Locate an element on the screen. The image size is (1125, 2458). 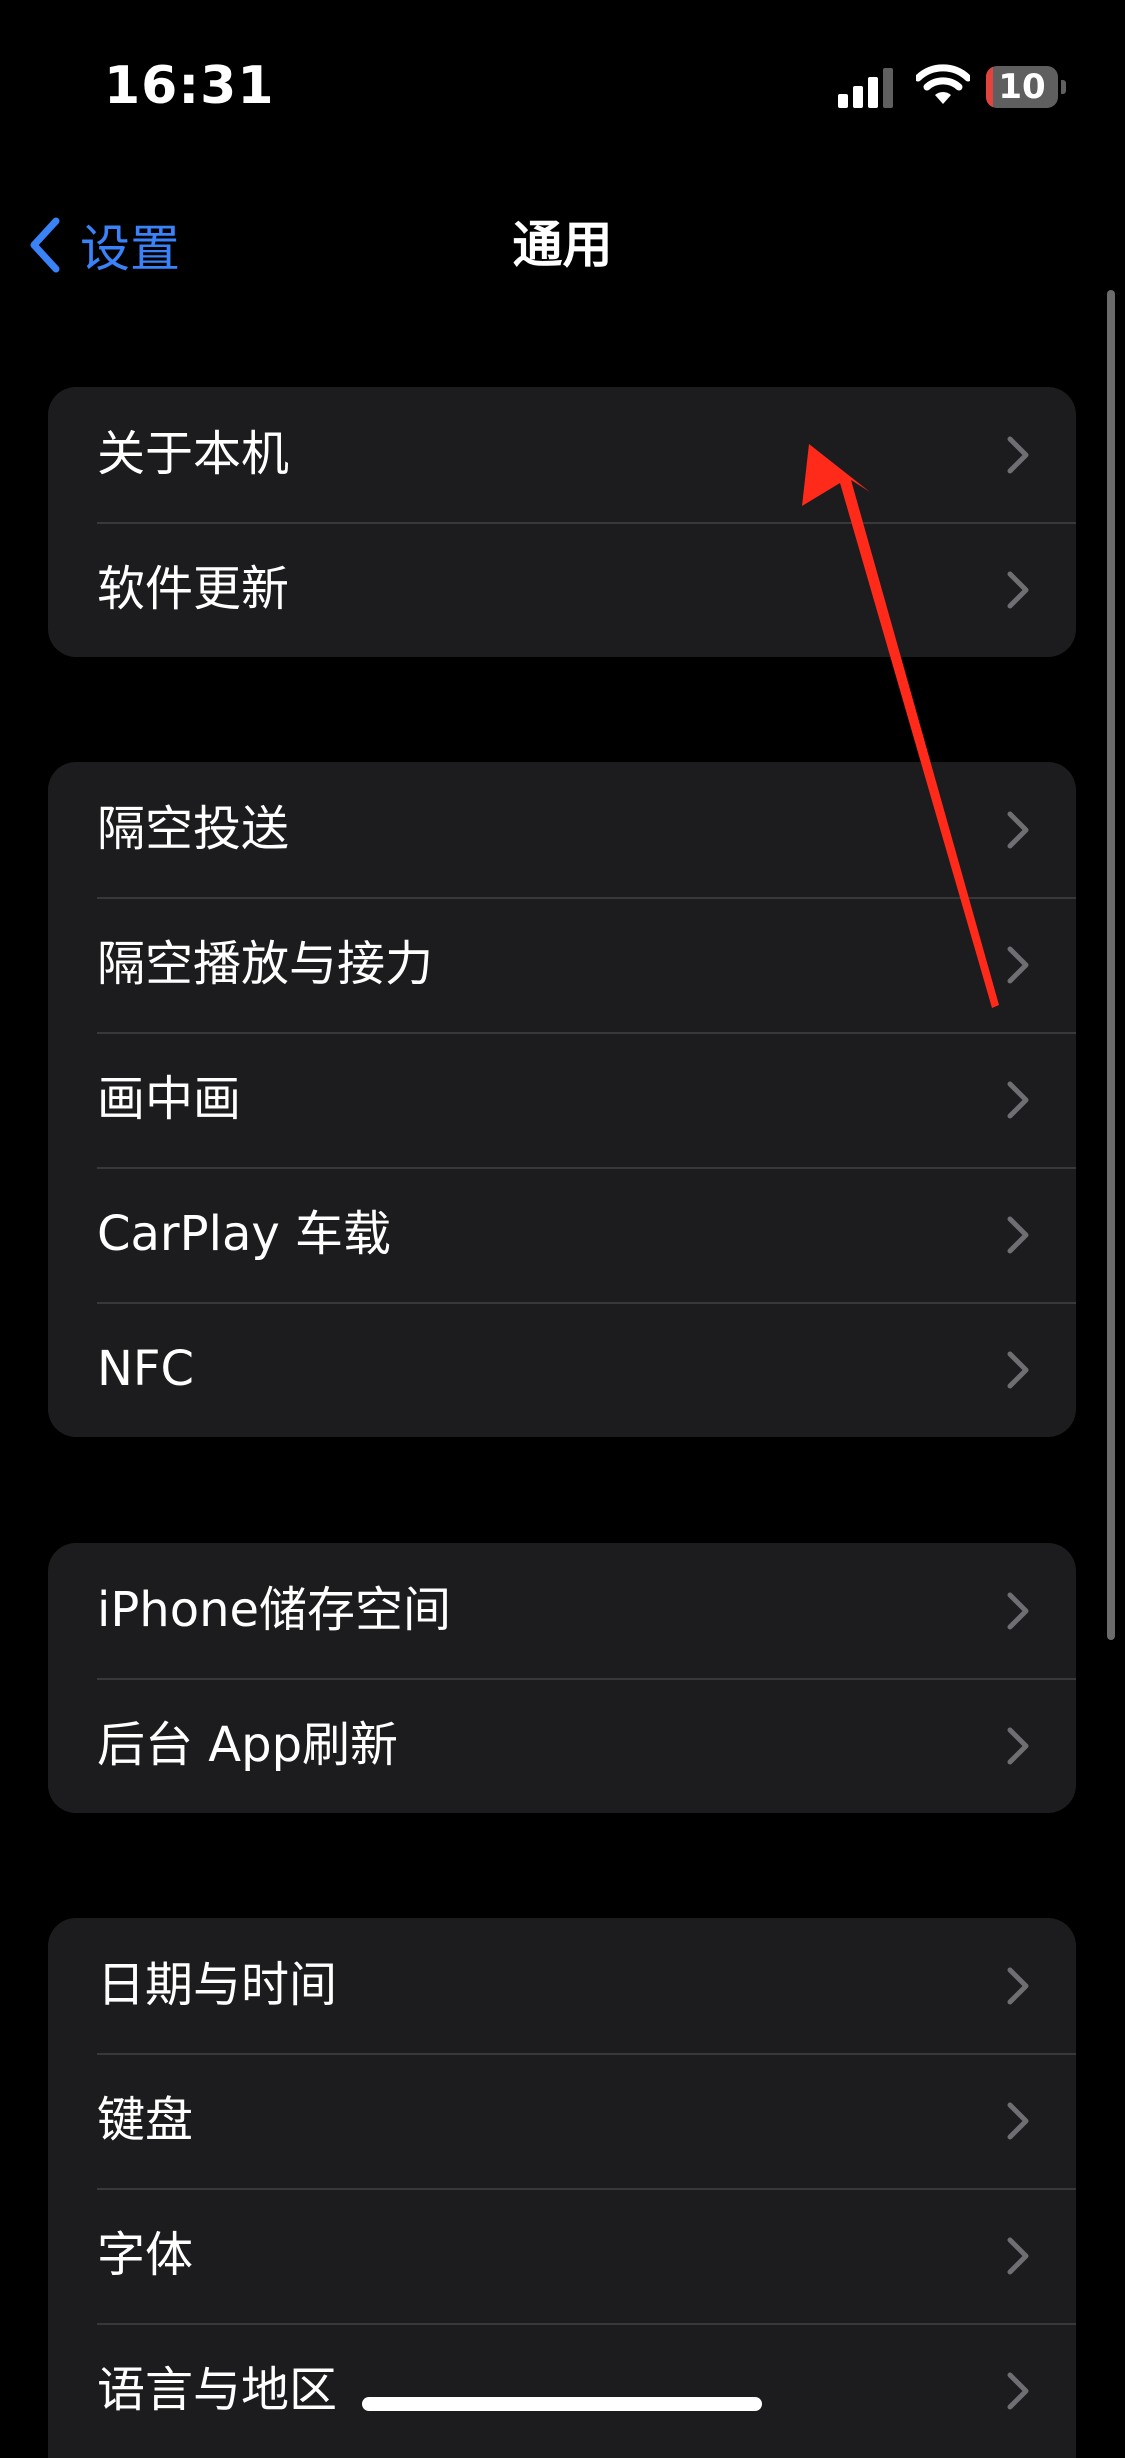
row-fonts: 字体 is located at coordinates (562, 2255).